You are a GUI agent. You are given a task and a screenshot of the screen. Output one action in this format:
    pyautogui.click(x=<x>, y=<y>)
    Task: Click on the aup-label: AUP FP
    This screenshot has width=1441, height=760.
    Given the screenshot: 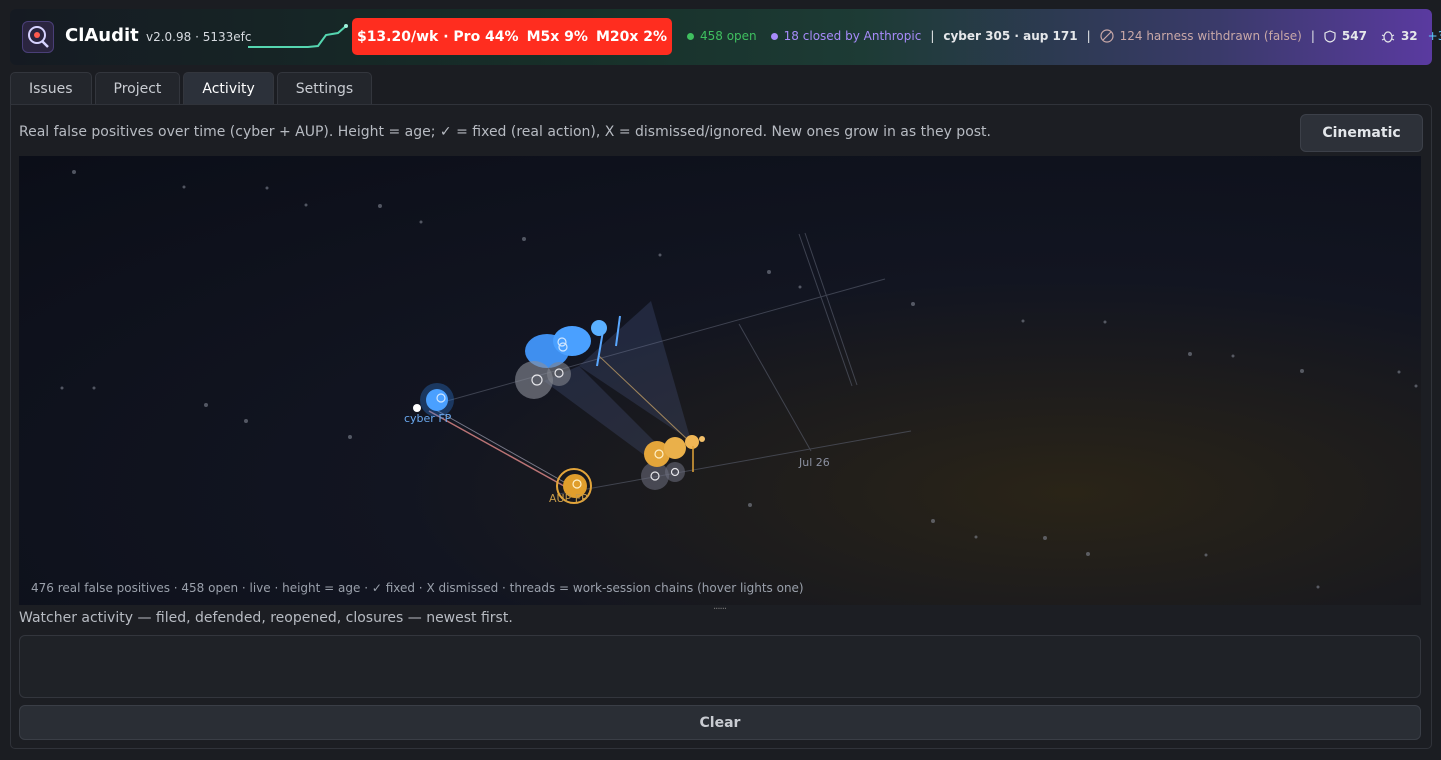 What is the action you would take?
    pyautogui.click(x=568, y=498)
    